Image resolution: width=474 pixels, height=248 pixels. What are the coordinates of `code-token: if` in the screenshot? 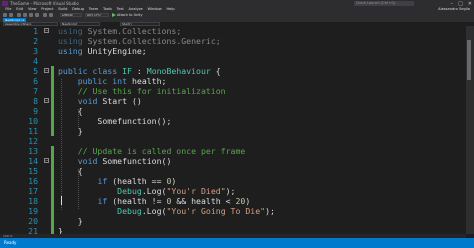 It's located at (102, 201).